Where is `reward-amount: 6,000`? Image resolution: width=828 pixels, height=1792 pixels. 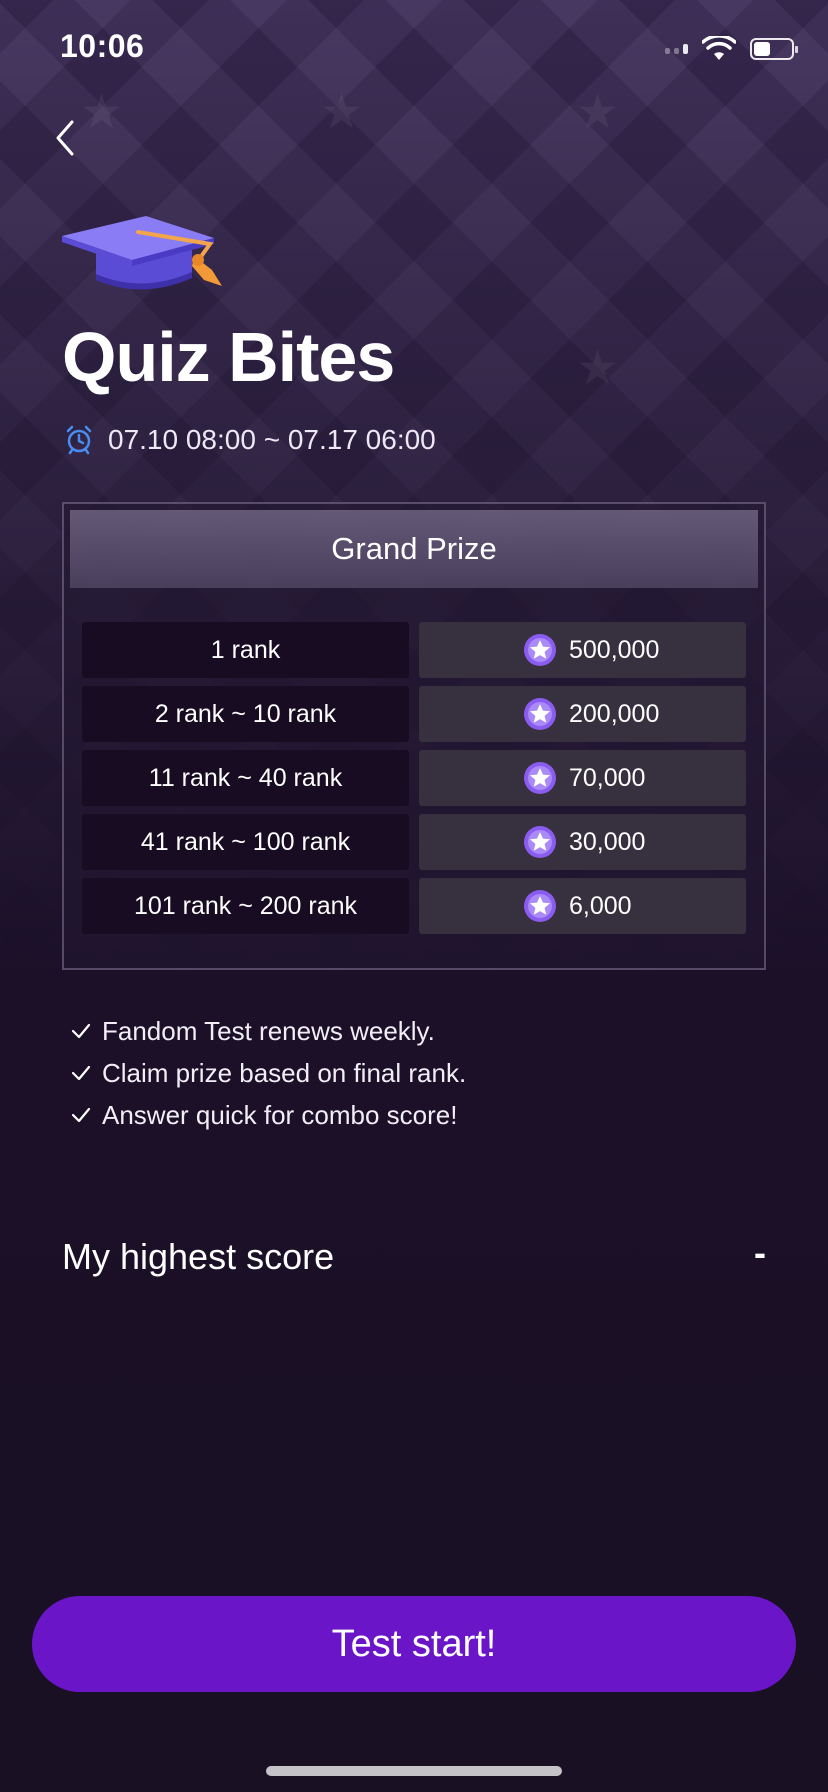
reward-amount: 6,000 is located at coordinates (600, 905).